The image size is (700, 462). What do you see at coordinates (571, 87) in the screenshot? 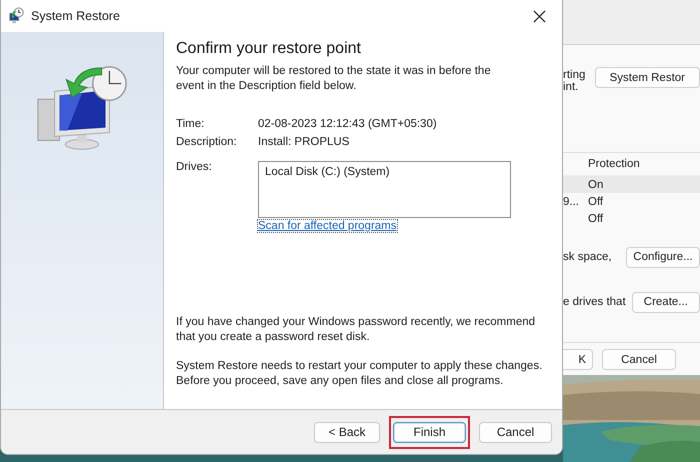
I see `partial-text: int.` at bounding box center [571, 87].